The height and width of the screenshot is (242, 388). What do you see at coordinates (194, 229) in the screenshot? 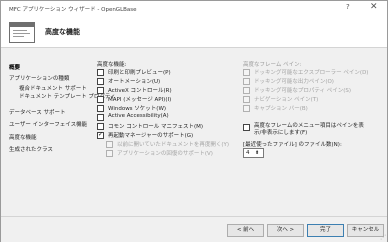
I see `button-bar: < 前へ 次へ > 完了 キャンセル` at bounding box center [194, 229].